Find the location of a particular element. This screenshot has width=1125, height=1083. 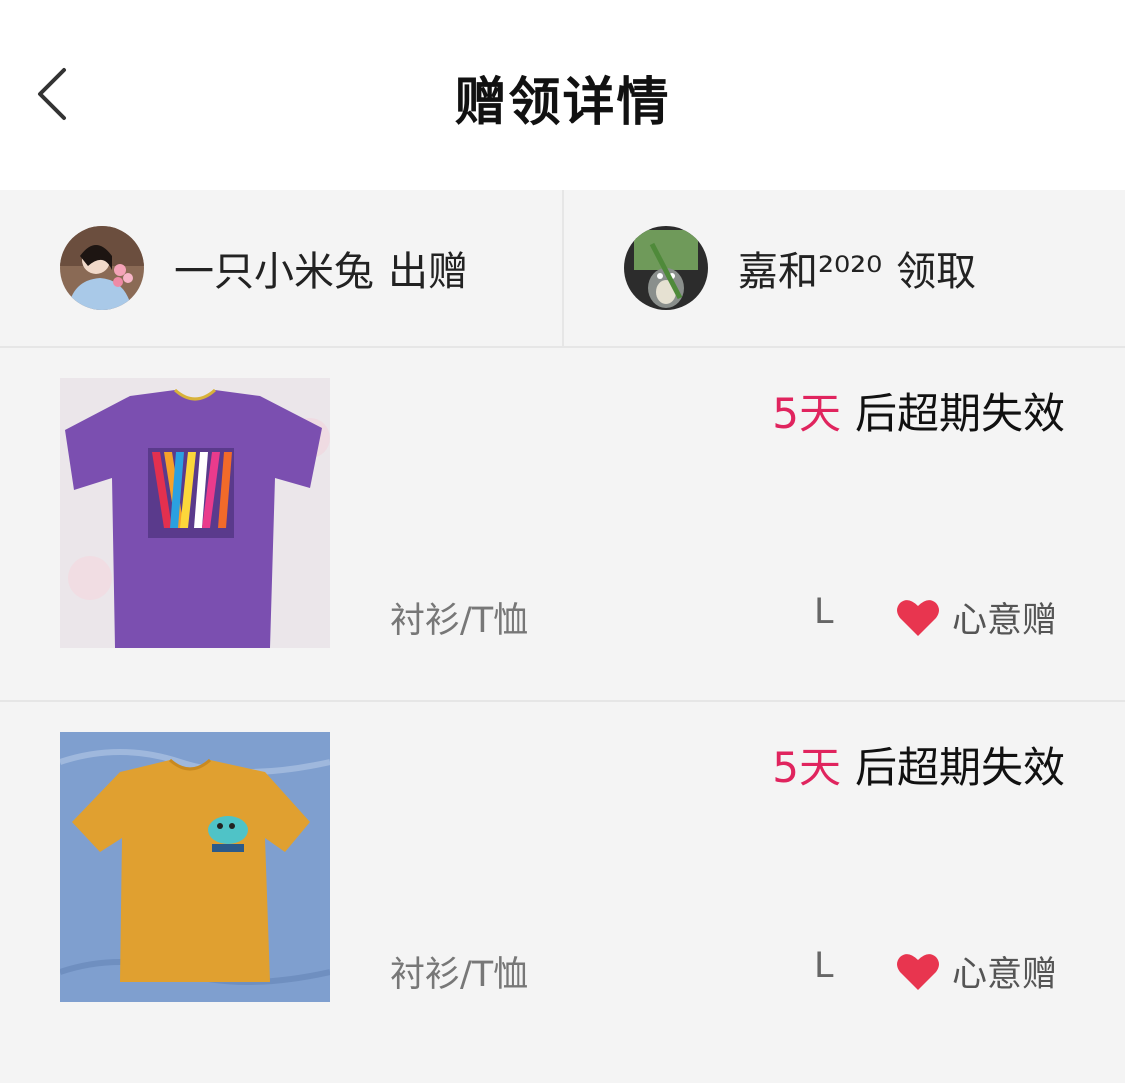

receiver-avatar is located at coordinates (666, 268).